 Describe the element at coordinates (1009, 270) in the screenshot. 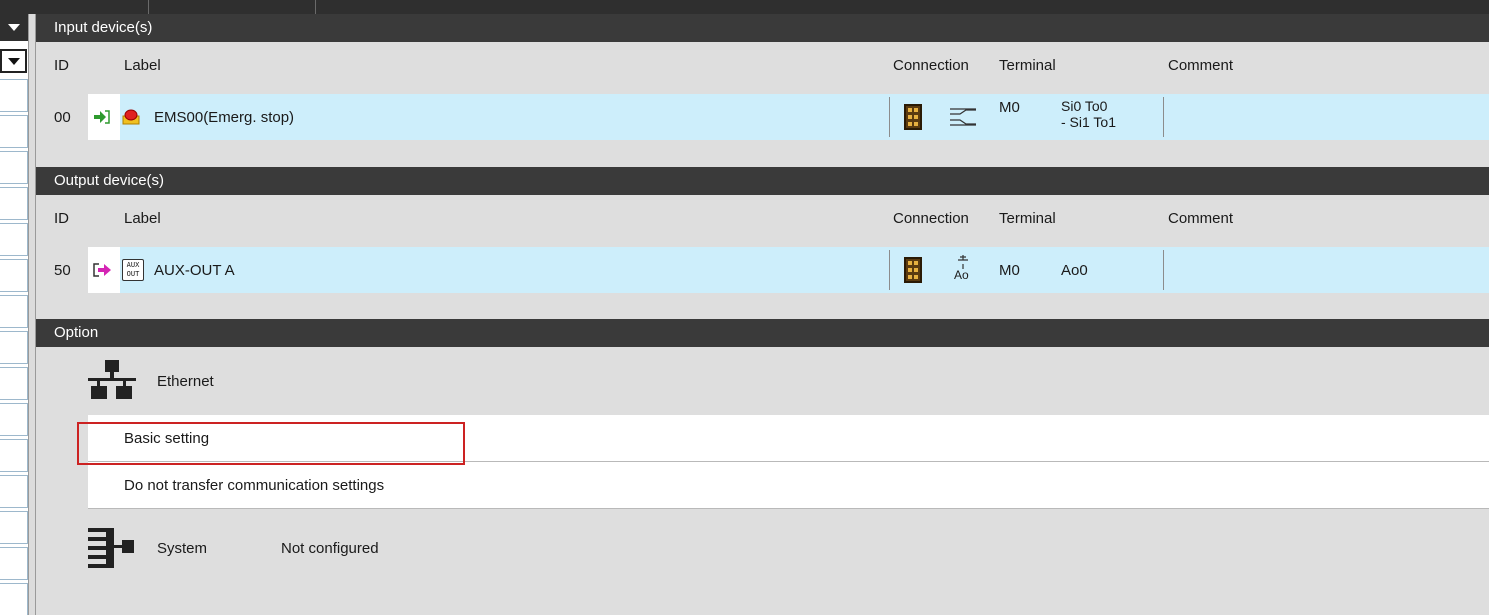

I see `output-terminal-module: M0` at that location.